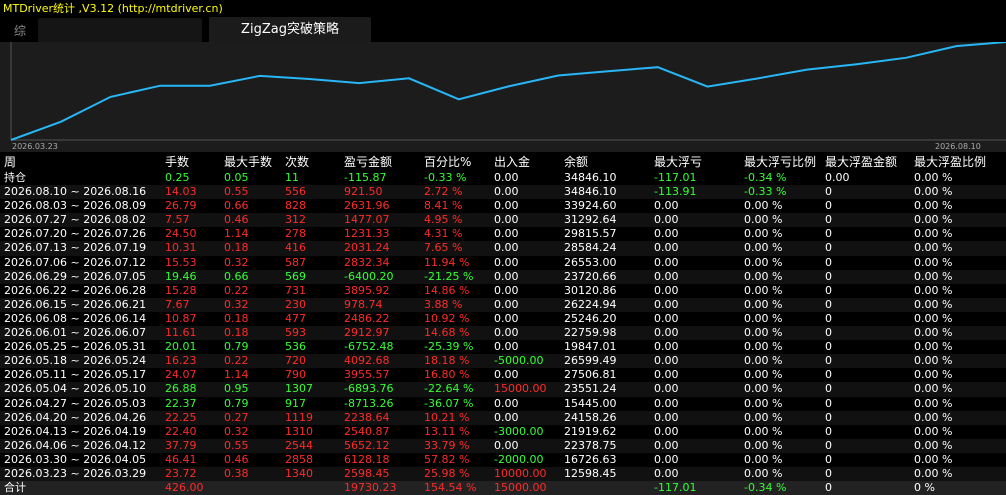 Image resolution: width=1006 pixels, height=495 pixels. I want to click on tab-zigzag-strategy: ZigZag突破策略, so click(290, 30).